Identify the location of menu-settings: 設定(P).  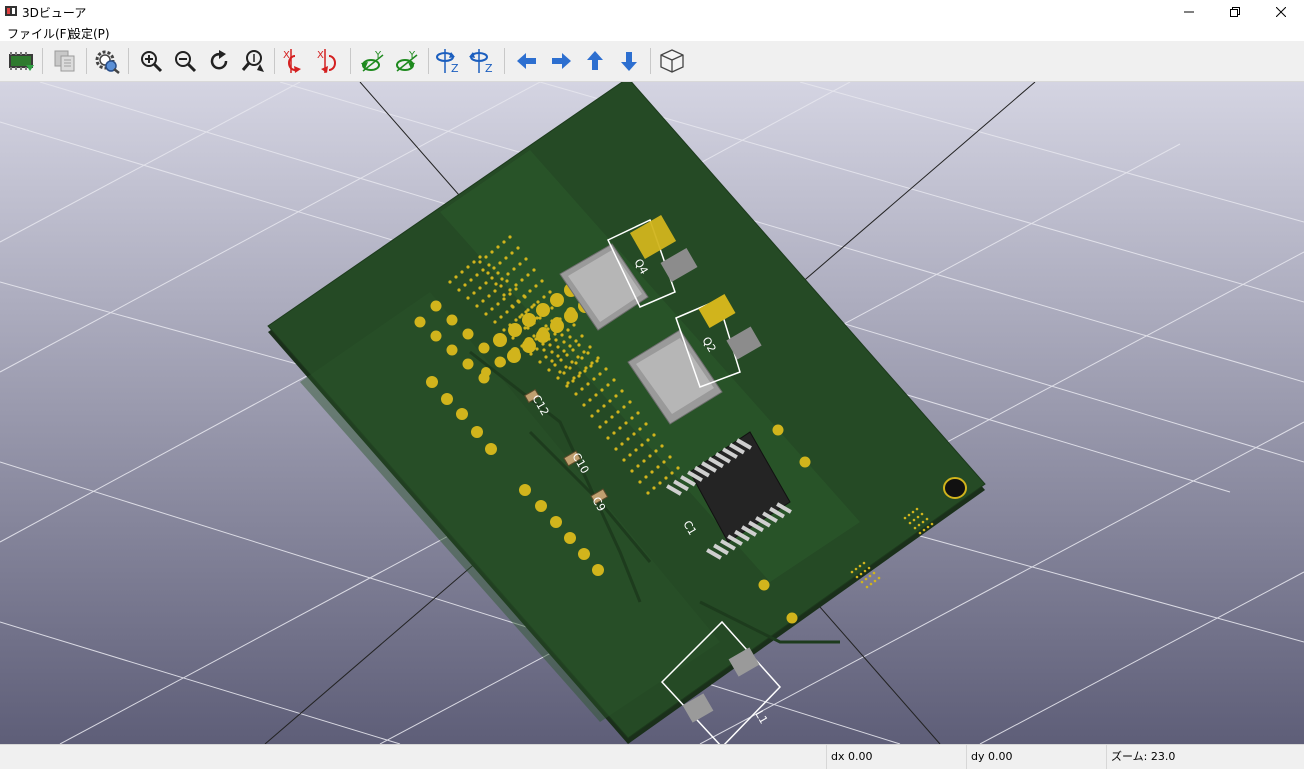
(89, 33).